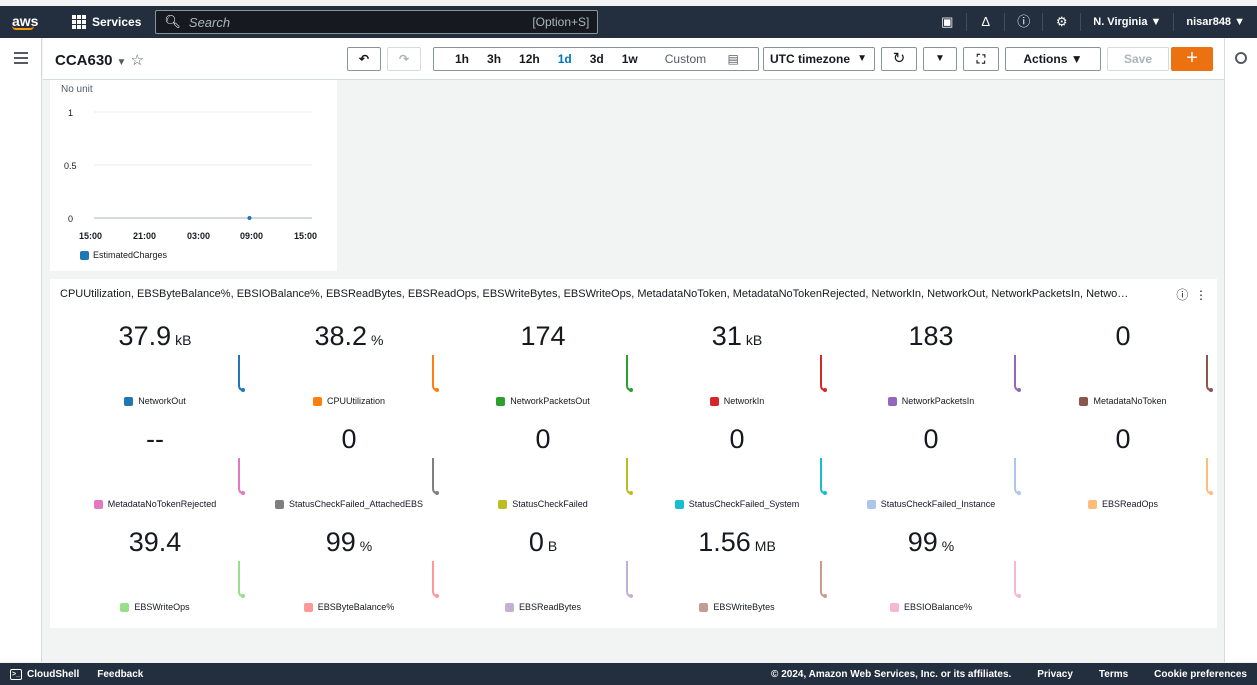 Image resolution: width=1257 pixels, height=685 pixels. Describe the element at coordinates (155, 439) in the screenshot. I see `metric-value: --` at that location.